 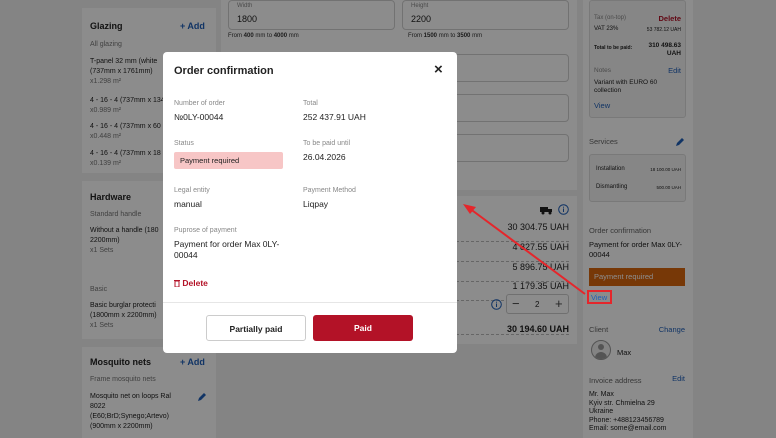 What do you see at coordinates (420, 6) in the screenshot?
I see `height-label: Height` at bounding box center [420, 6].